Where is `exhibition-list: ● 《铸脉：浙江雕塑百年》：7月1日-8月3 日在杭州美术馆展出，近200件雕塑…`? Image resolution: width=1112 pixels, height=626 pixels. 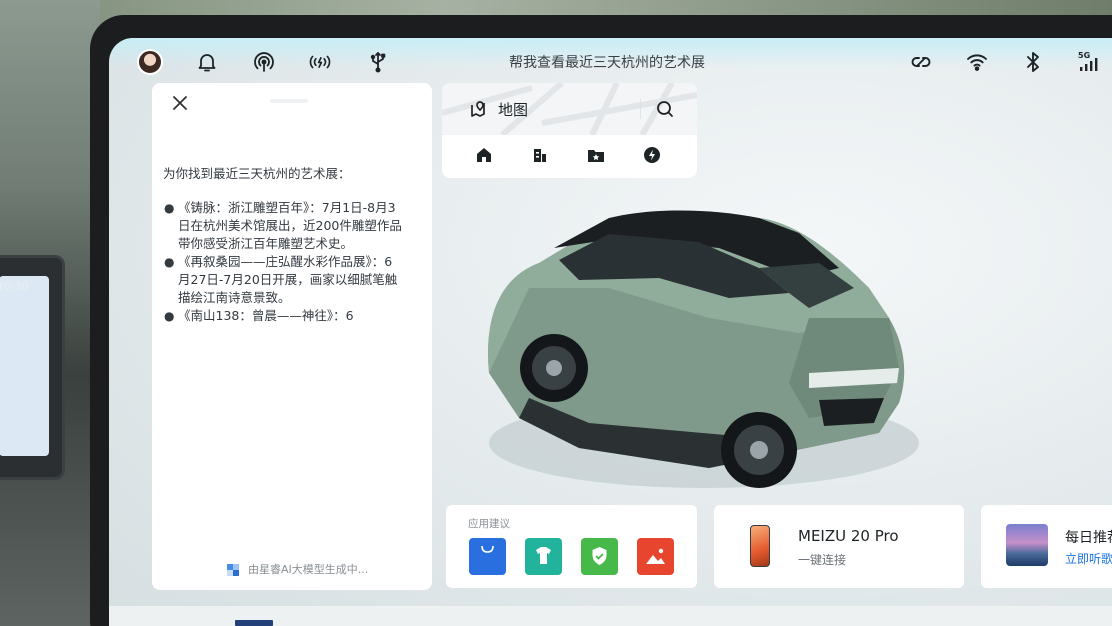
exhibition-list: ● 《铸脉：浙江雕塑百年》：7月1日-8月3 日在杭州美术馆展出，近200件雕塑… is located at coordinates (292, 262).